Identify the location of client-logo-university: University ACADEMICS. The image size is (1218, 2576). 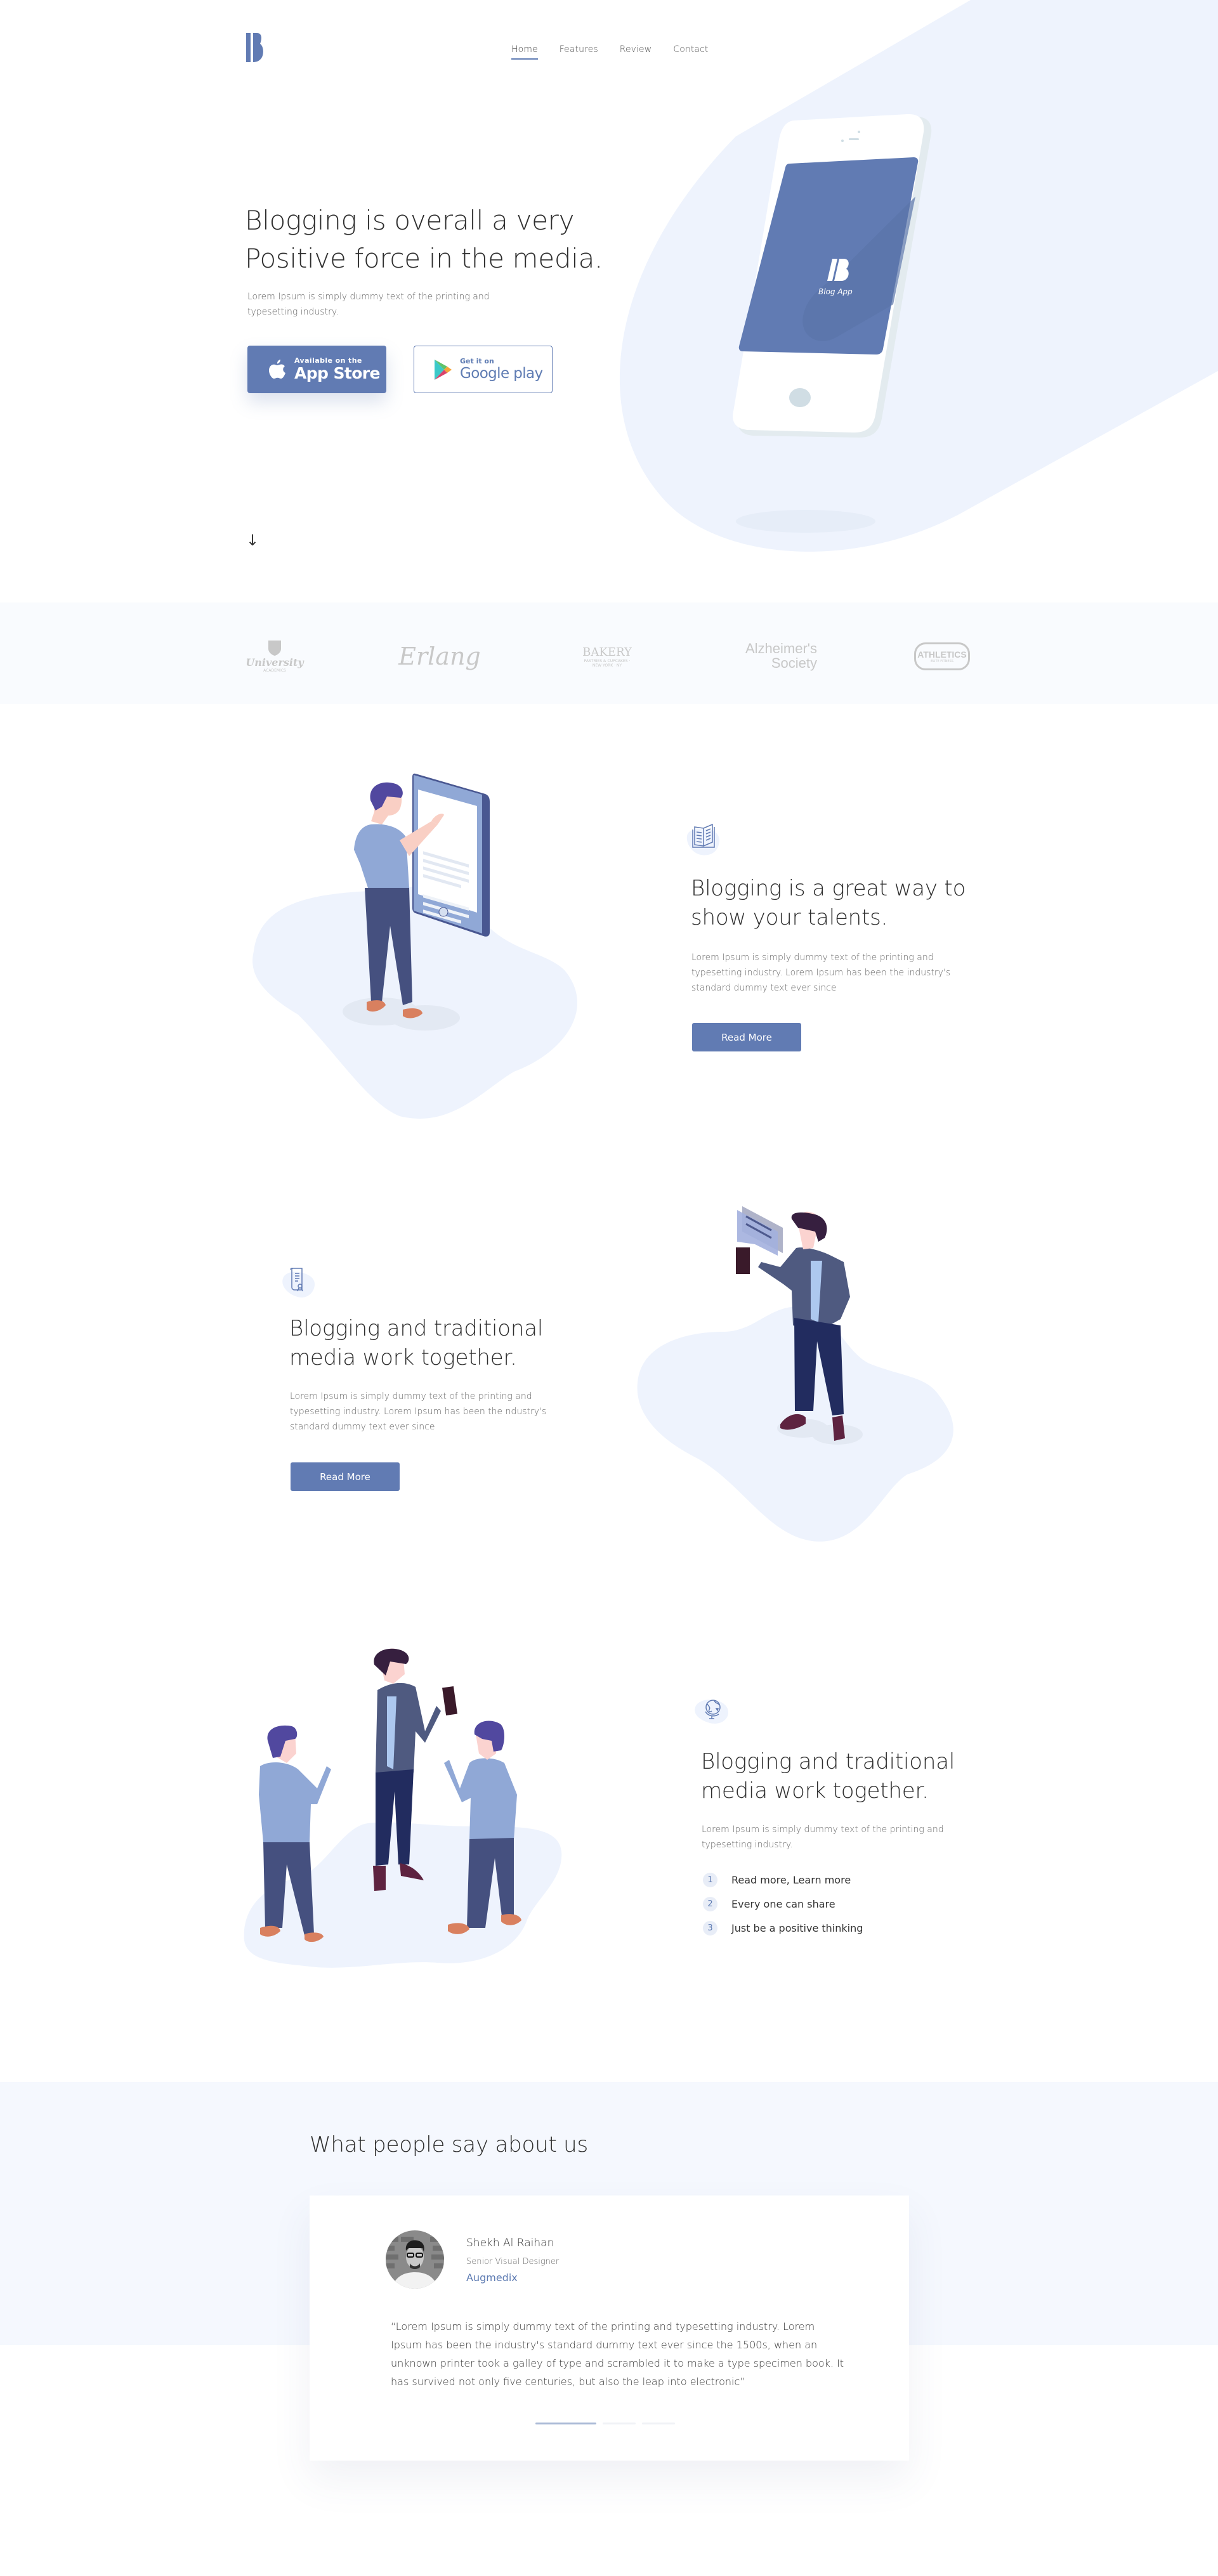
(275, 656).